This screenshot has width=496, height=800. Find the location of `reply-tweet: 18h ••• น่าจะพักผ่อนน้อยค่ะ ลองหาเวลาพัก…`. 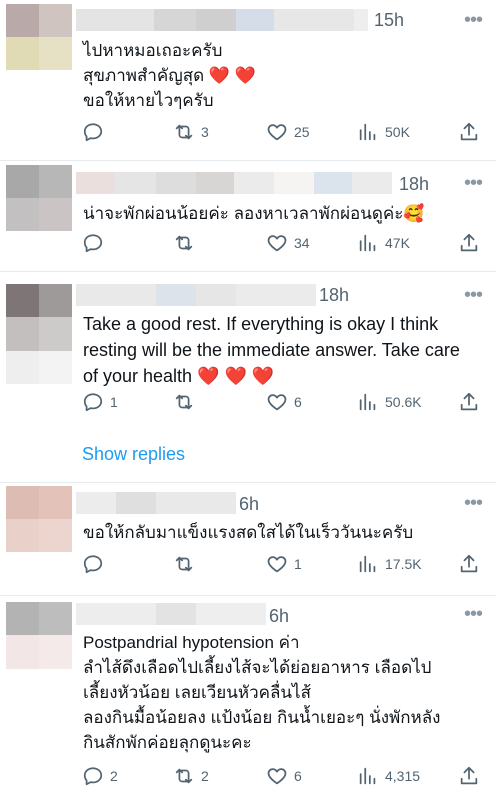

reply-tweet: 18h ••• น่าจะพักผ่อนน้อยค่ะ ลองหาเวลาพัก… is located at coordinates (248, 216).